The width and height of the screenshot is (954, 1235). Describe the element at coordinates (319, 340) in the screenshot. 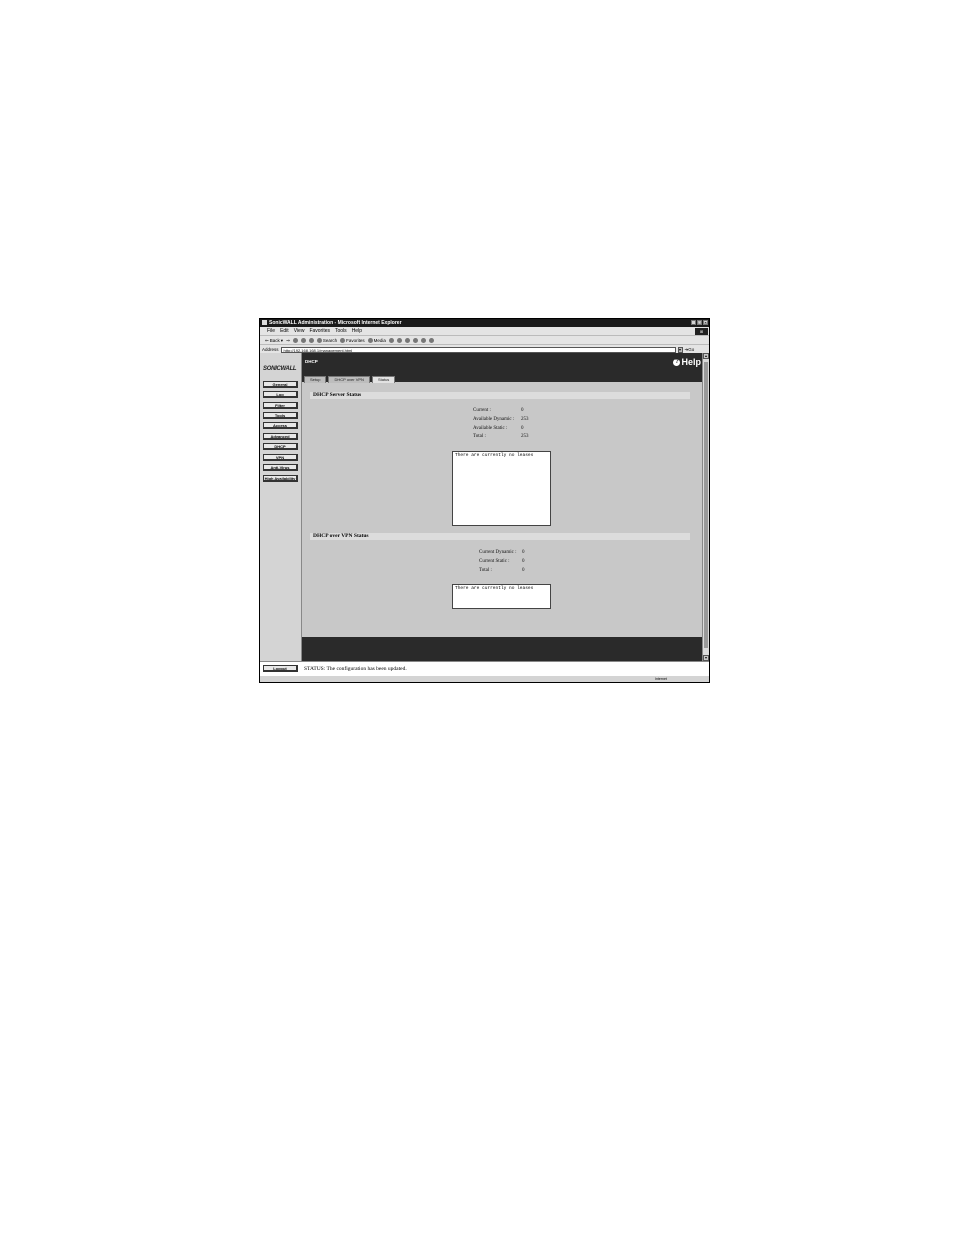

I see `search-icon` at that location.